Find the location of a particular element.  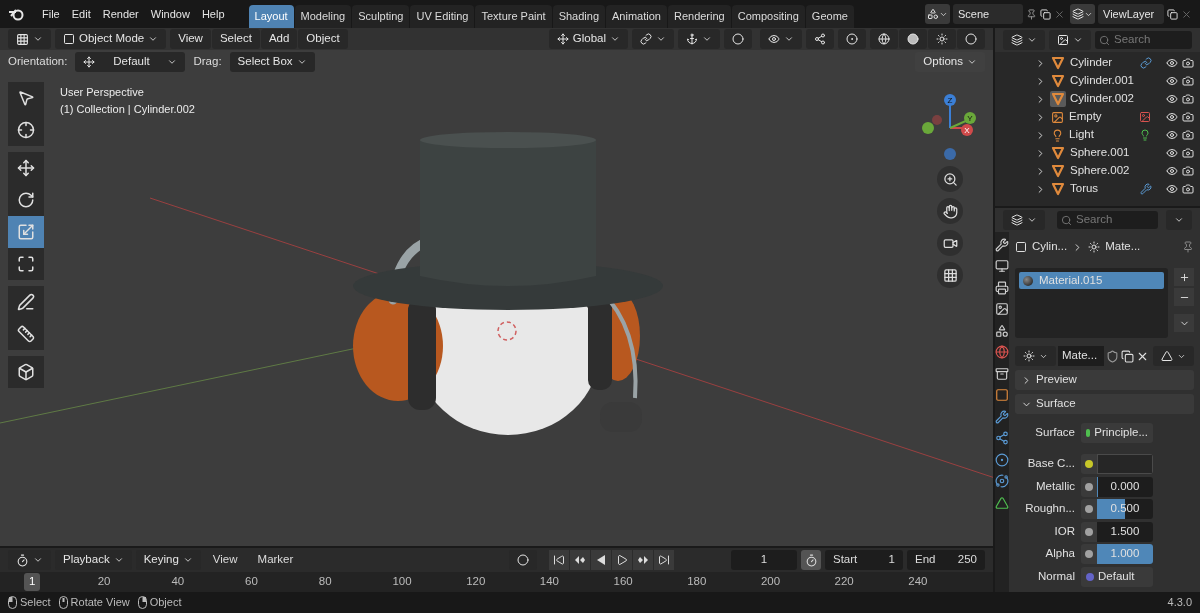

workspace-tab: Compositing is located at coordinates (768, 16).